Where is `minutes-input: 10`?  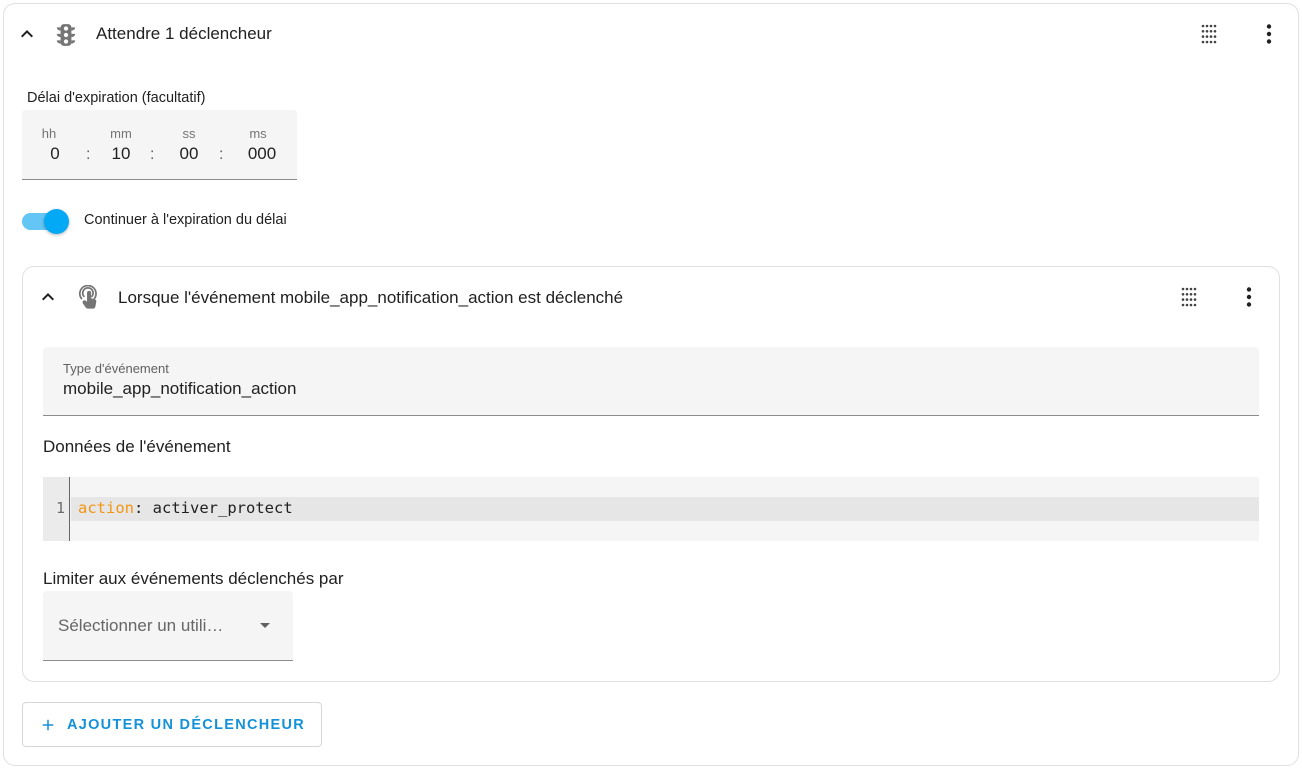
minutes-input: 10 is located at coordinates (121, 154).